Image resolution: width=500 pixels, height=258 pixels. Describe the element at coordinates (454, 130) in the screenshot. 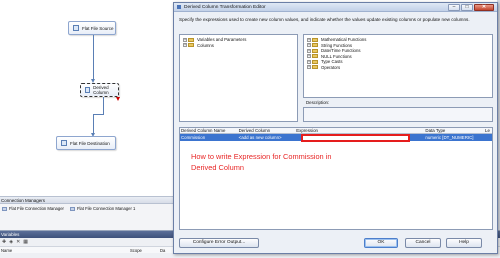

I see `col-header-data-type: Data Type` at that location.